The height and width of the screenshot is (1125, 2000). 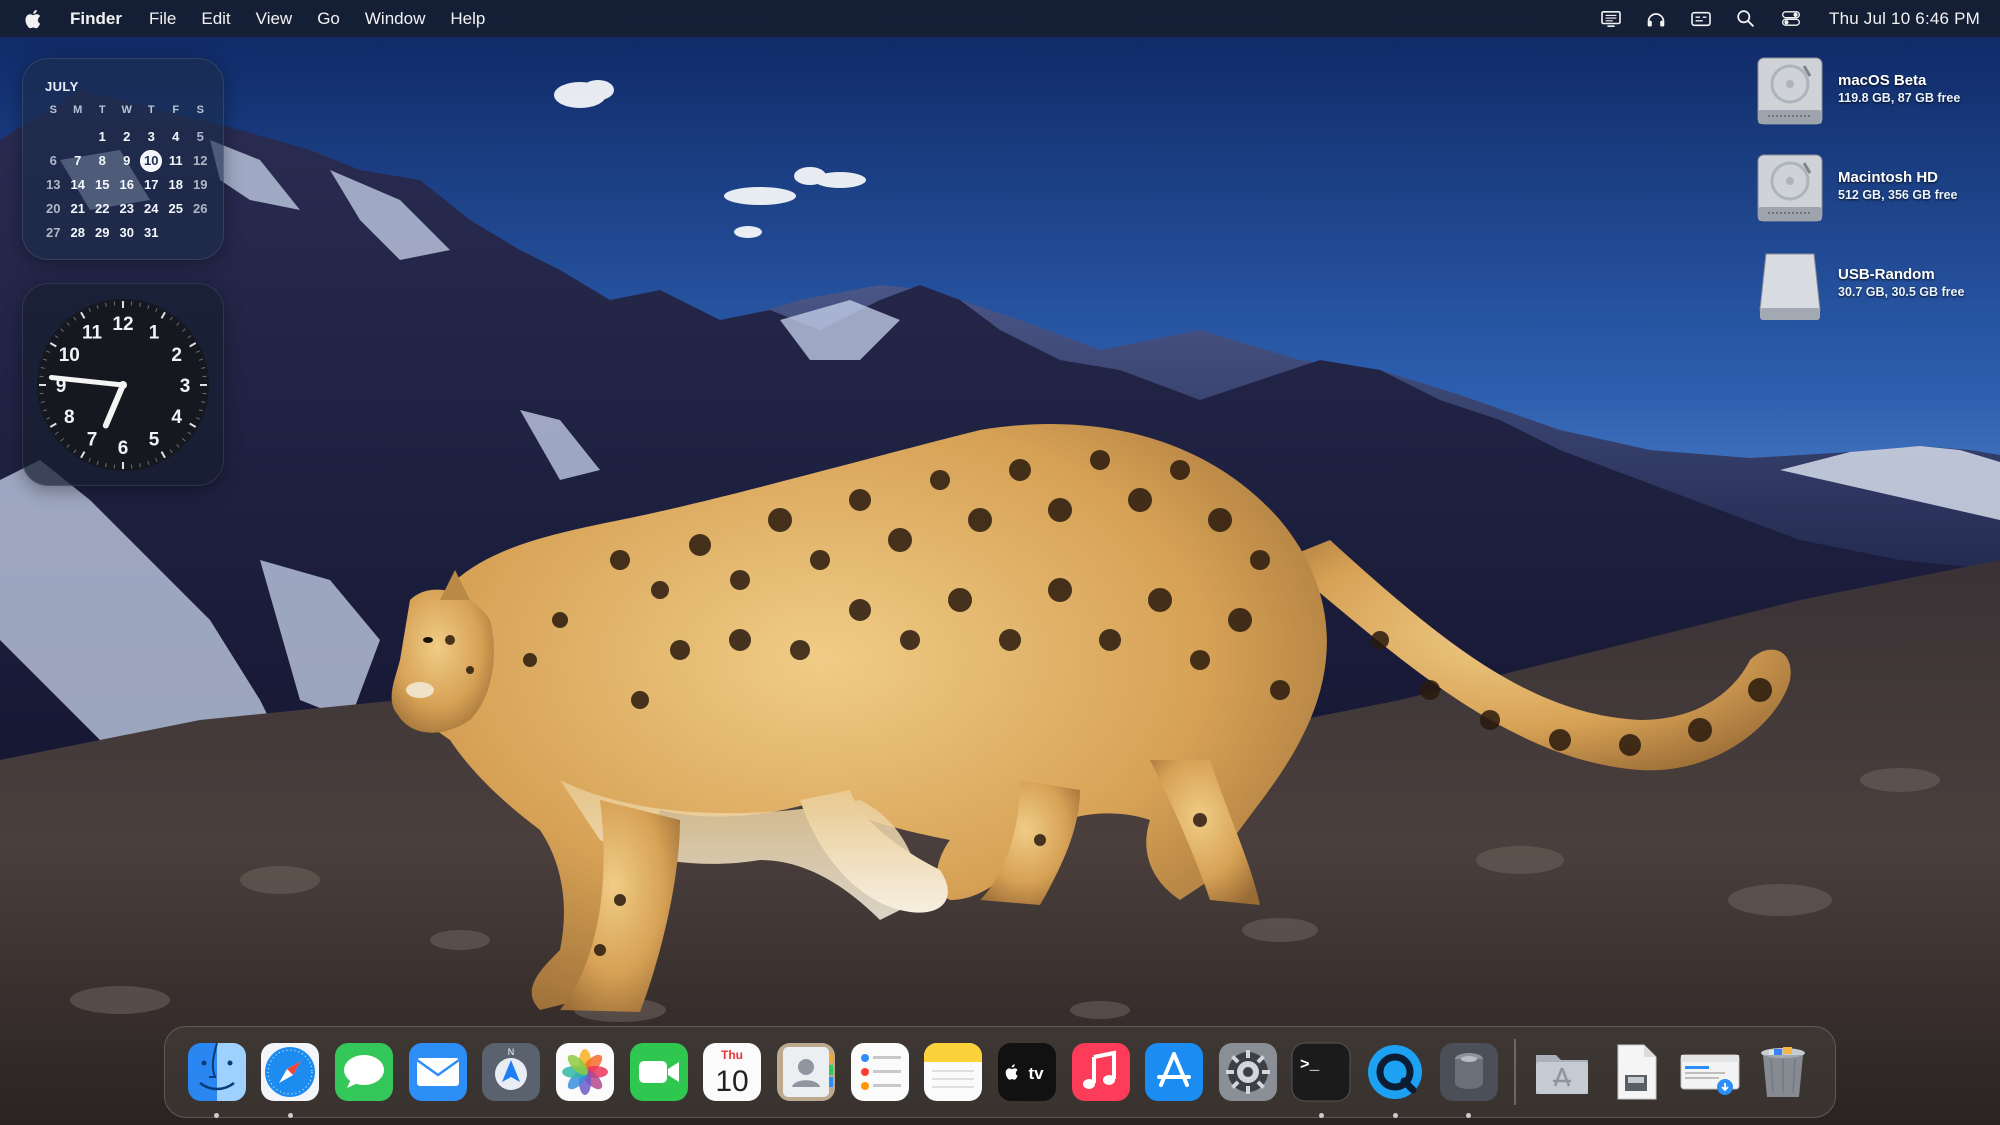 I want to click on dock-notes, so click(x=953, y=1072).